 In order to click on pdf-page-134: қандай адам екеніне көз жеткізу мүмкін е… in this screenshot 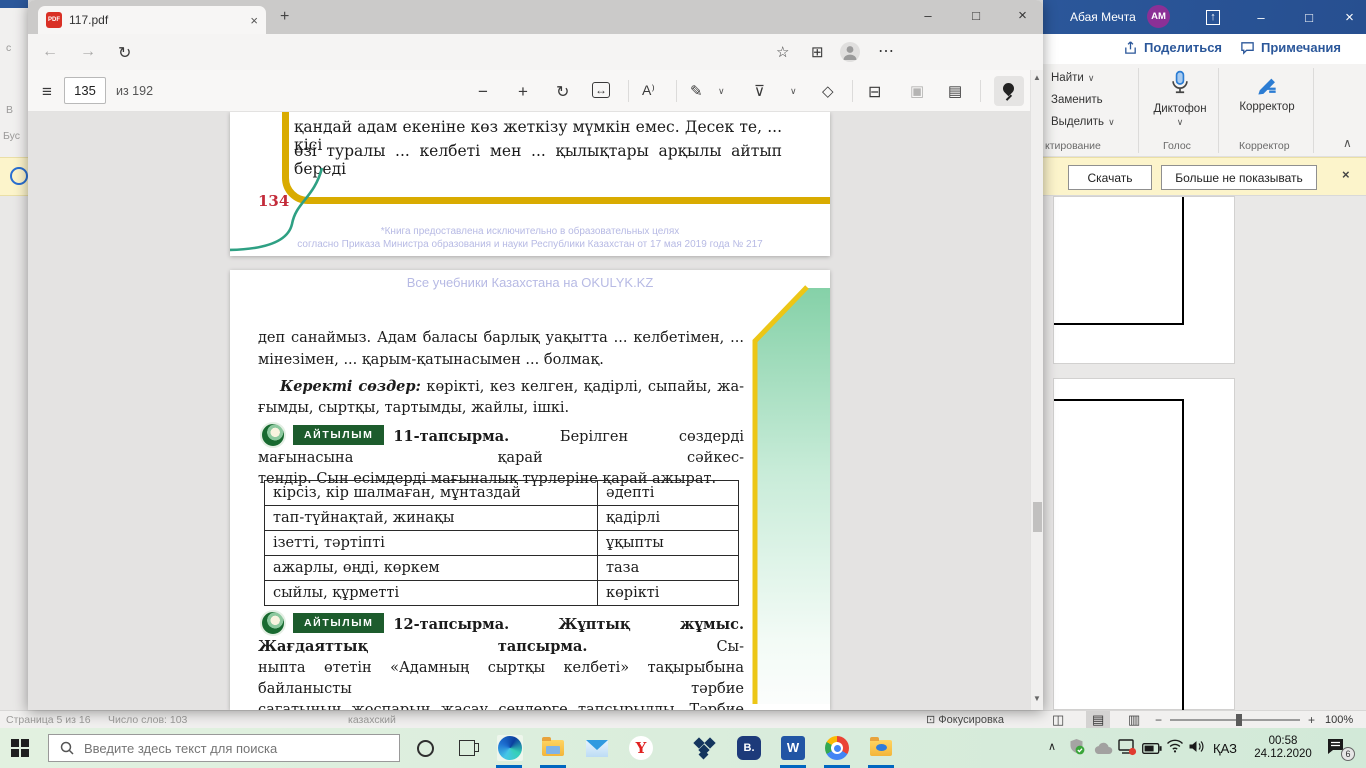, I will do `click(530, 184)`.